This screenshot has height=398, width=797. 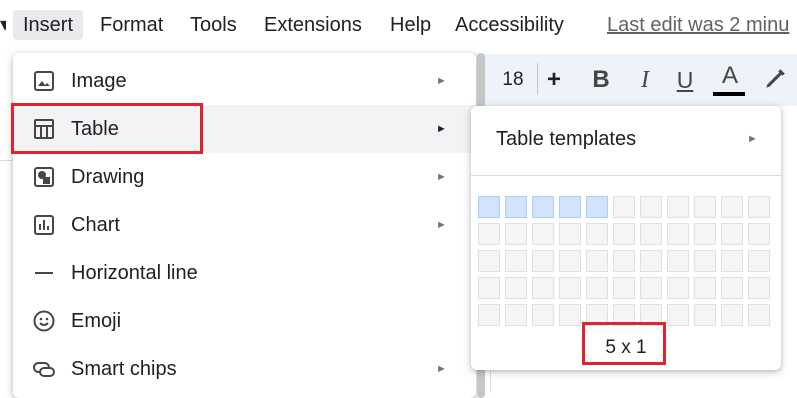 I want to click on emoji-icon, so click(x=44, y=321).